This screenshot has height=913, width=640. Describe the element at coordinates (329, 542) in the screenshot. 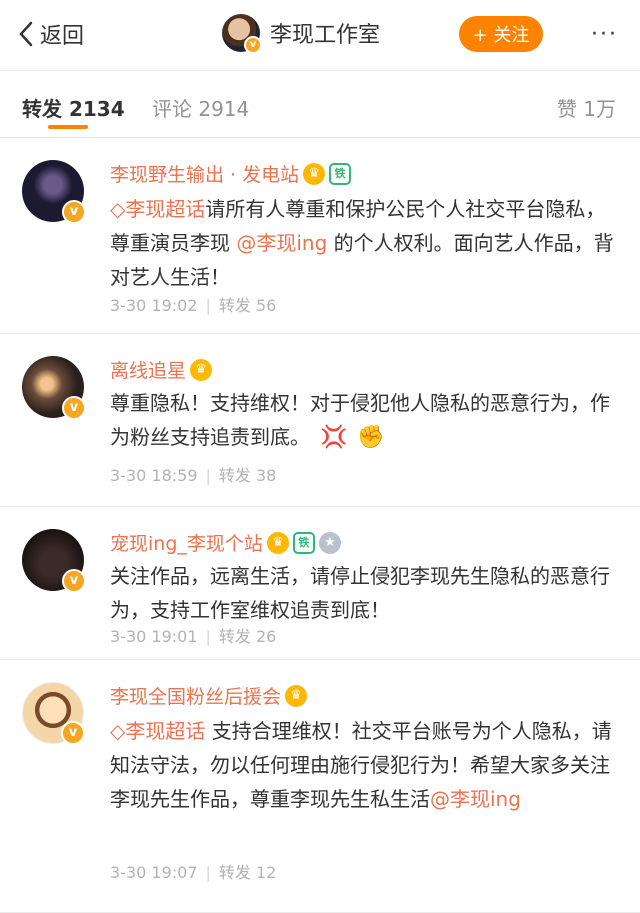

I see `medal-badge-icon: ★` at that location.